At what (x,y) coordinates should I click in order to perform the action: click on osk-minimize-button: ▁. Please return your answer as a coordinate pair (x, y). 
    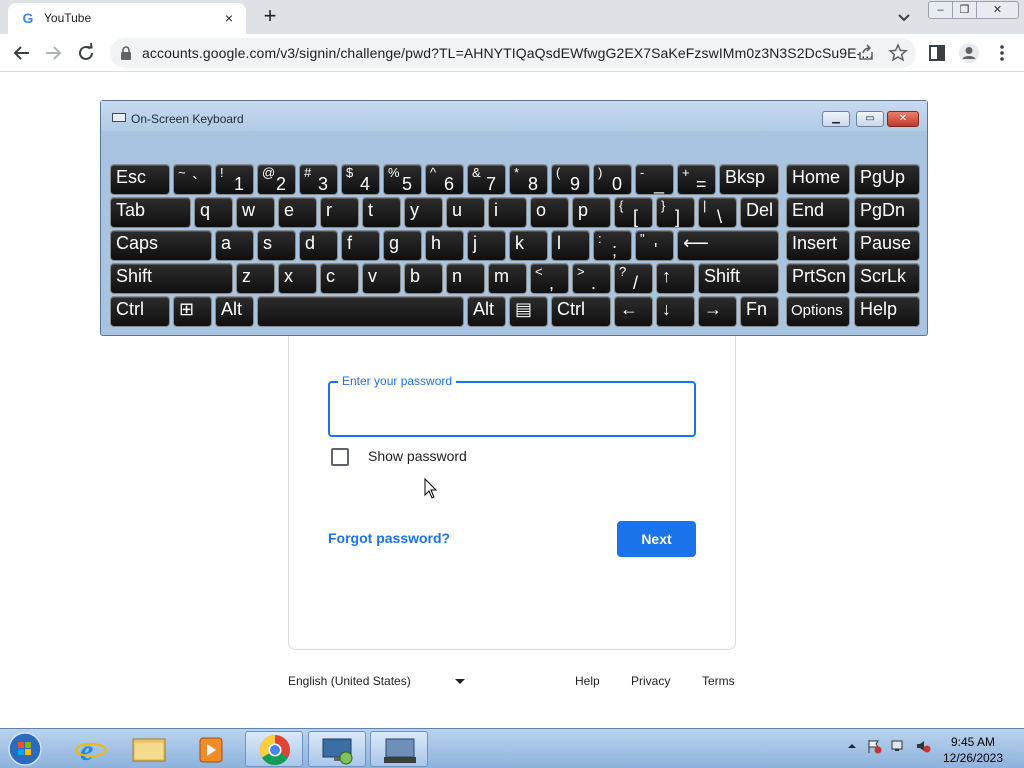
    Looking at the image, I should click on (836, 119).